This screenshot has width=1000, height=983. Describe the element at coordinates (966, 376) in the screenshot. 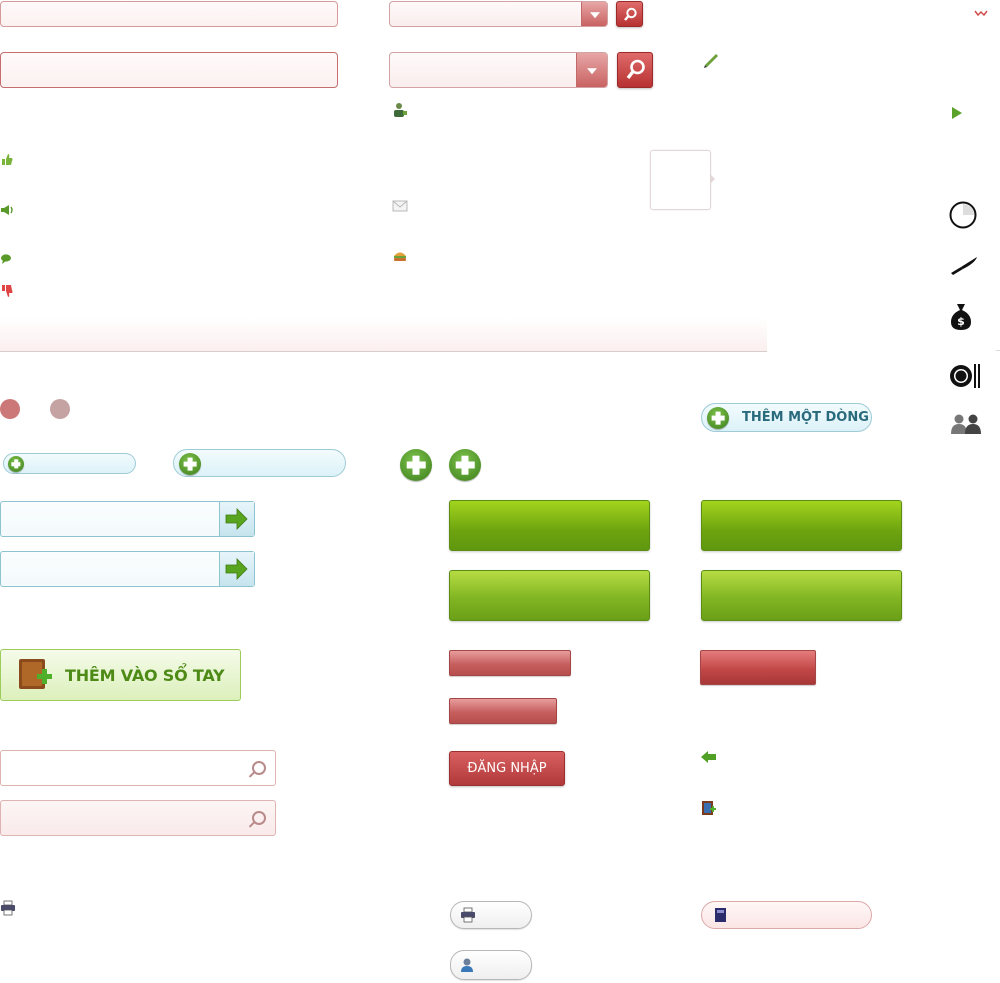

I see `plate-icon` at that location.